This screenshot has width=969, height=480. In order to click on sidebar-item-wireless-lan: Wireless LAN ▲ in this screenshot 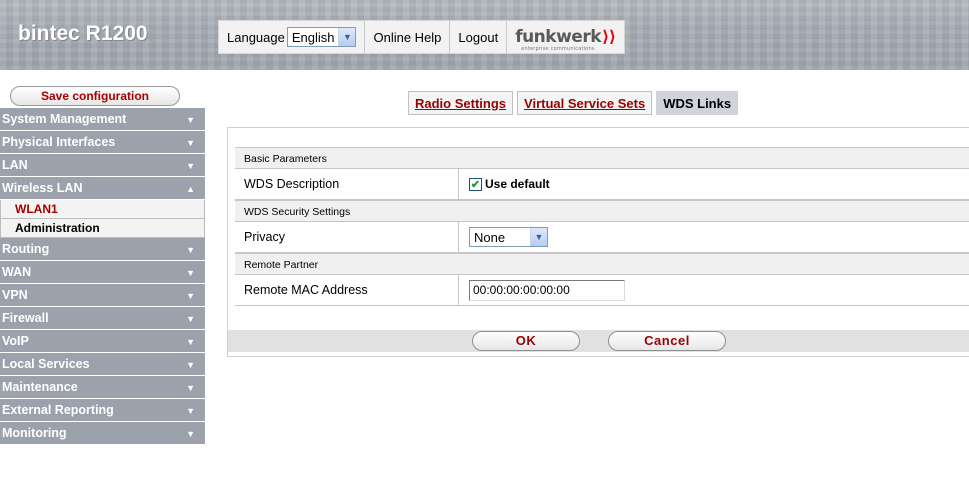, I will do `click(102, 188)`.